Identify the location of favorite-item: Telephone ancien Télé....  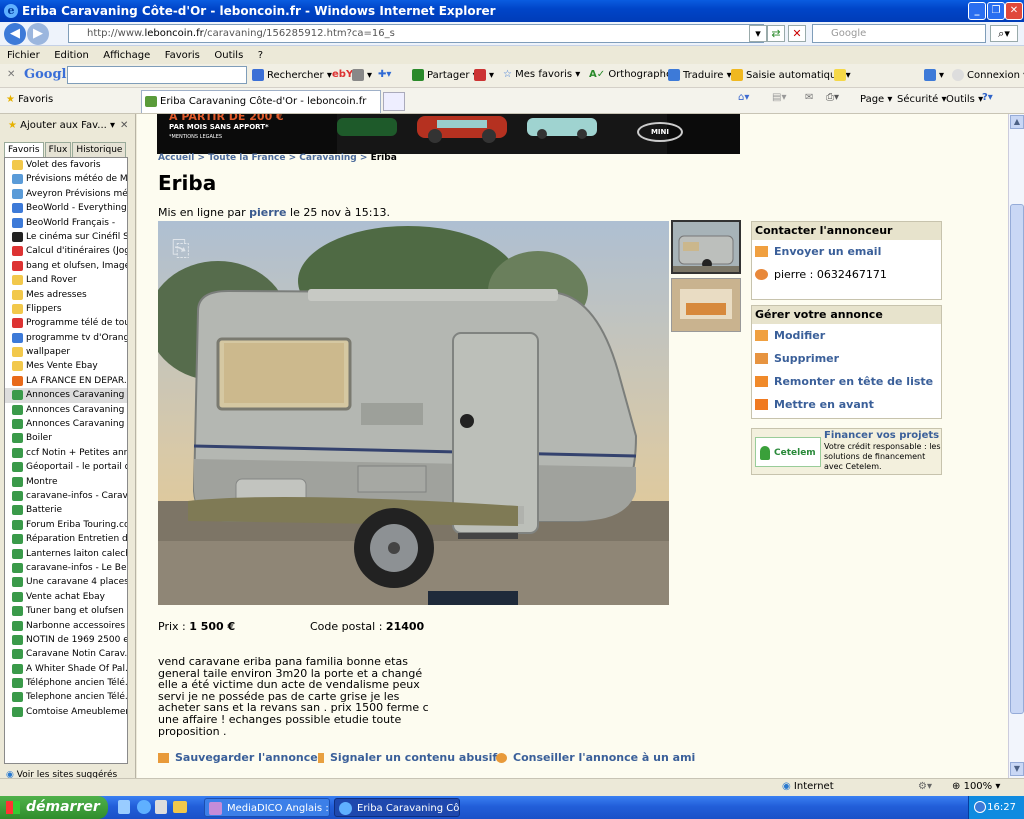
(66, 697).